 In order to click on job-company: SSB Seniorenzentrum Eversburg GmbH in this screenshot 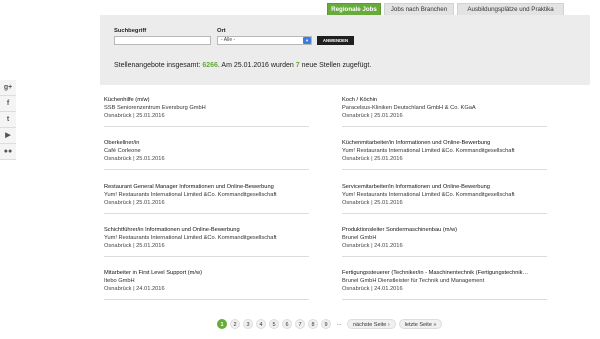, I will do `click(155, 108)`.